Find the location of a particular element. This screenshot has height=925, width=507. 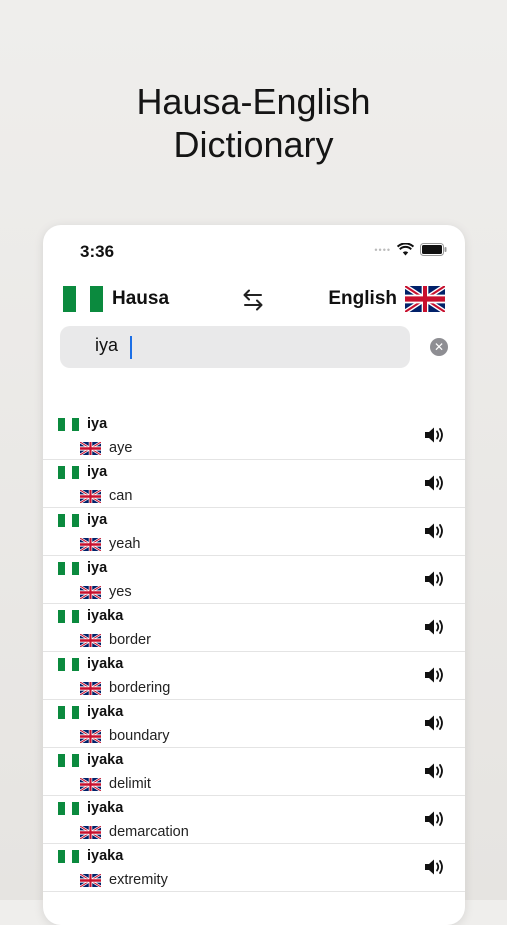

english-entry: boundary is located at coordinates (124, 736).